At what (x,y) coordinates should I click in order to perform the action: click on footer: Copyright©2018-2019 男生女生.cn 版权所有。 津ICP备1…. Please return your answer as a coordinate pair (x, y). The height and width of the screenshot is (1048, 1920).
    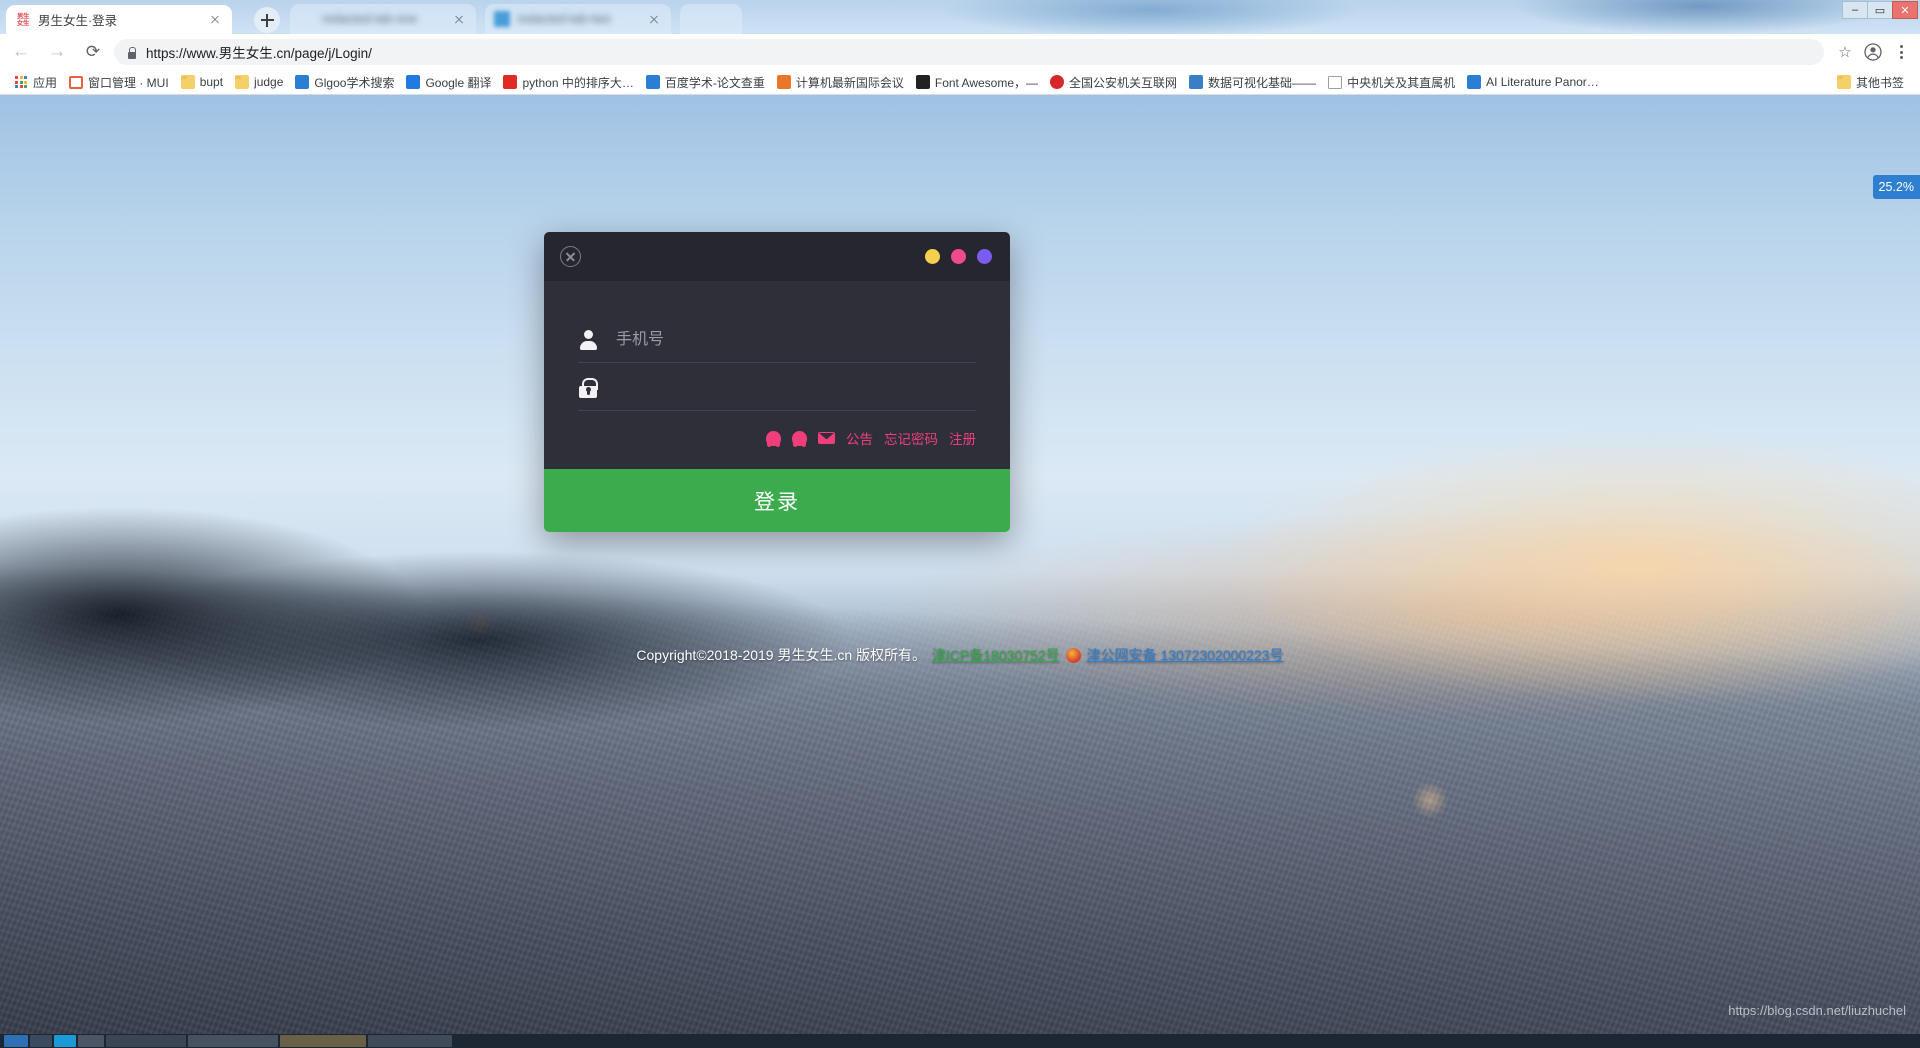
    Looking at the image, I should click on (960, 655).